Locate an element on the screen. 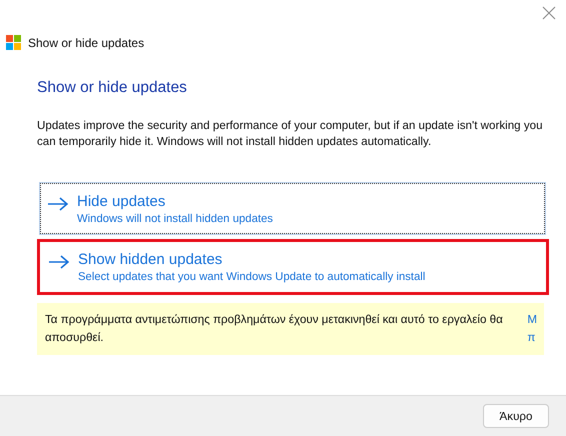 This screenshot has height=436, width=566. close-icon is located at coordinates (549, 13).